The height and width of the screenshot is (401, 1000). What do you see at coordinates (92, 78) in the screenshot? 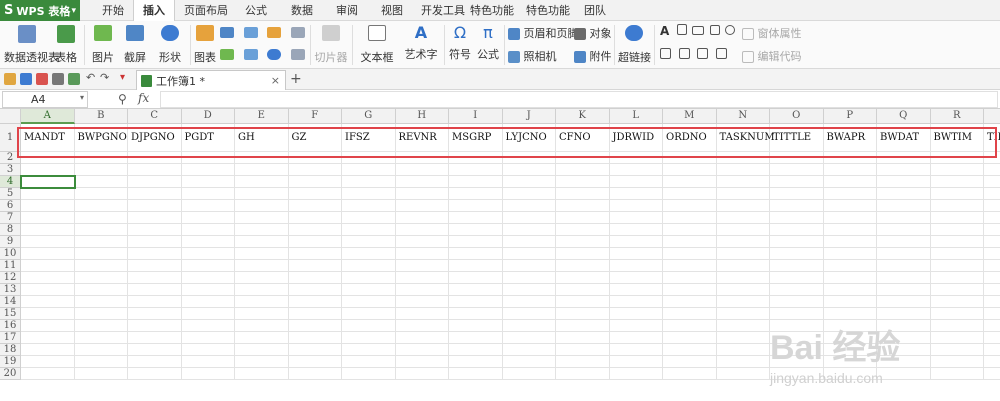
I see `undo-icon: ↶` at bounding box center [92, 78].